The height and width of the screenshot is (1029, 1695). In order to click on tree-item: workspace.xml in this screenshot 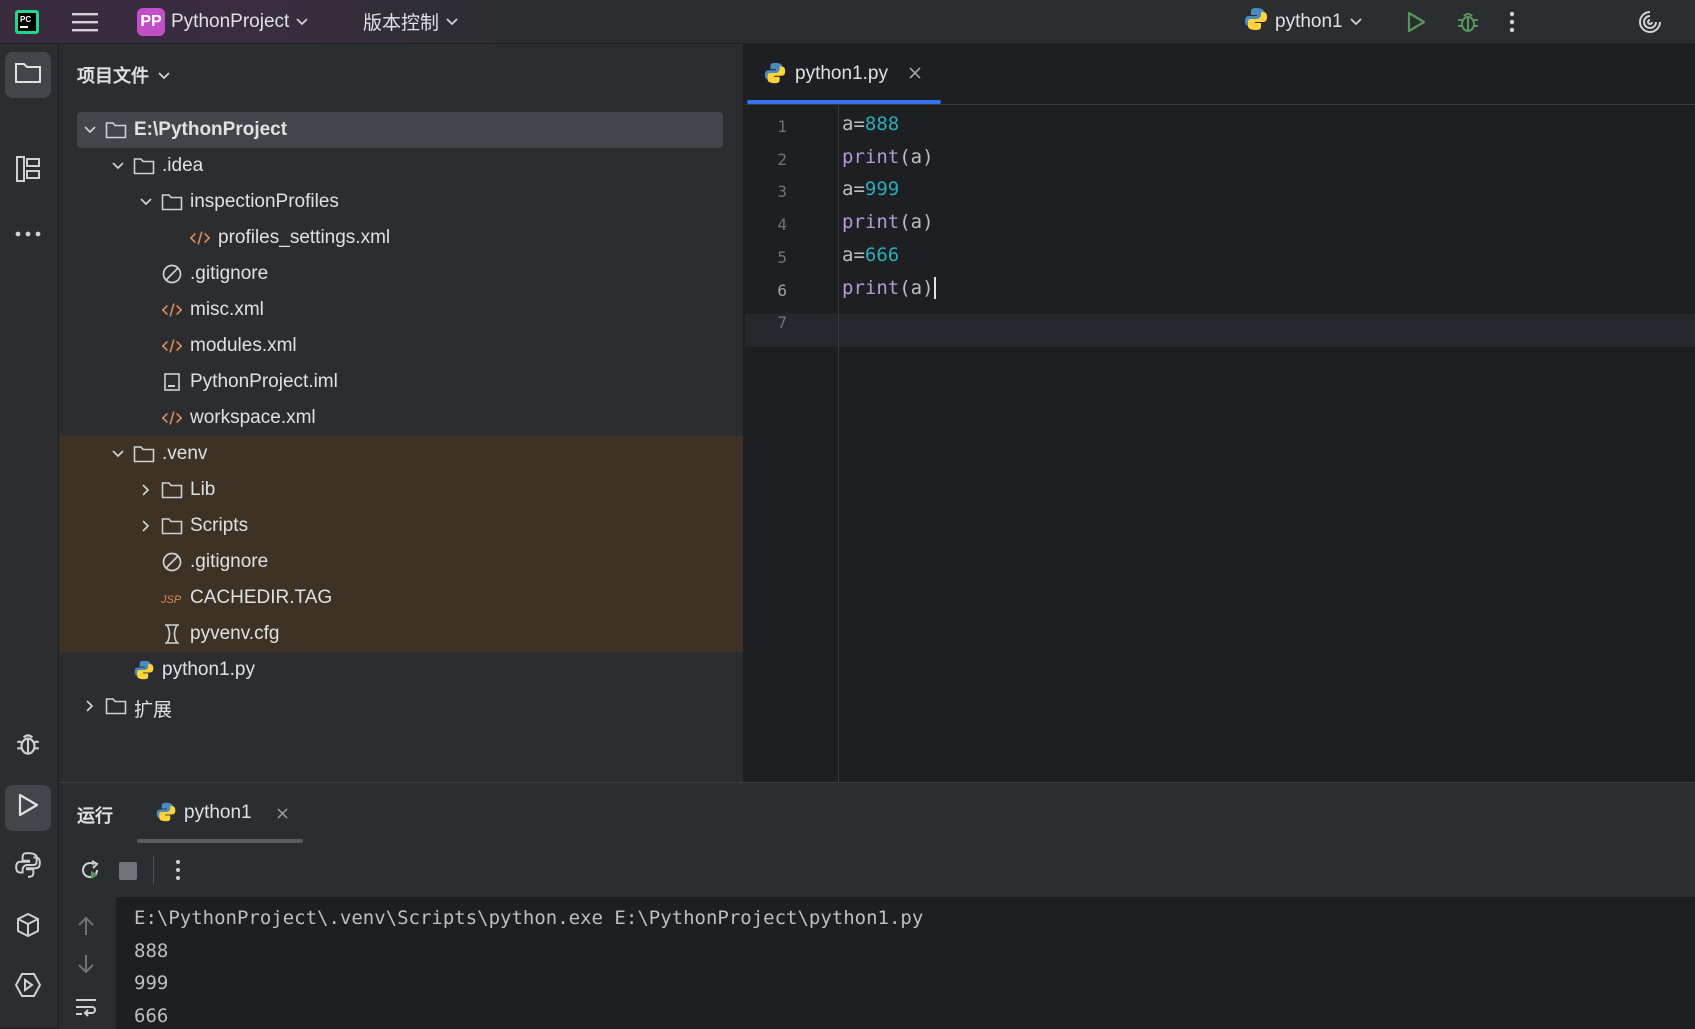, I will do `click(401, 418)`.